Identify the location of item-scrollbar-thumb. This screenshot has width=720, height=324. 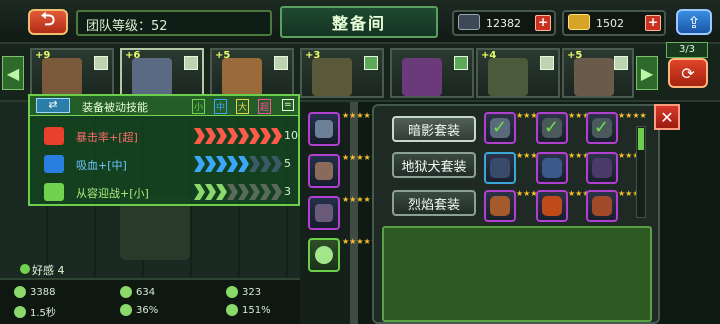
(641, 139).